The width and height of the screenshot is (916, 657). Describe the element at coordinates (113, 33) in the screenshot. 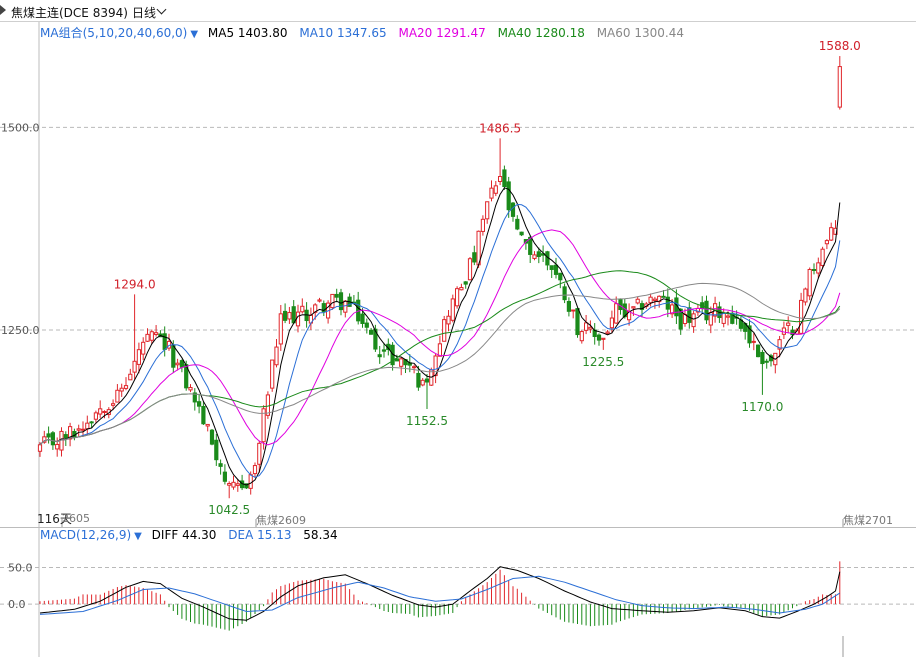

I see `ma-legend-title: MA组合(5,10,20,40,60,0)` at that location.